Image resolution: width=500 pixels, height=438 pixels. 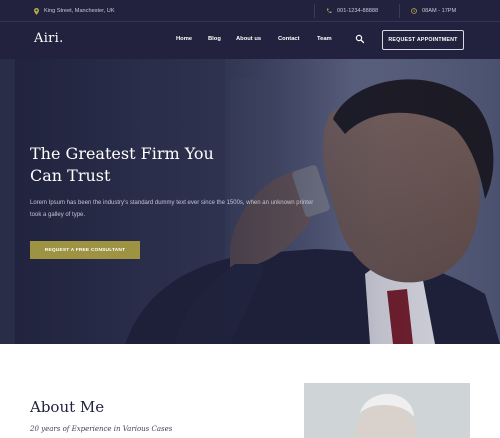 I want to click on nav-team: Team, so click(x=324, y=39).